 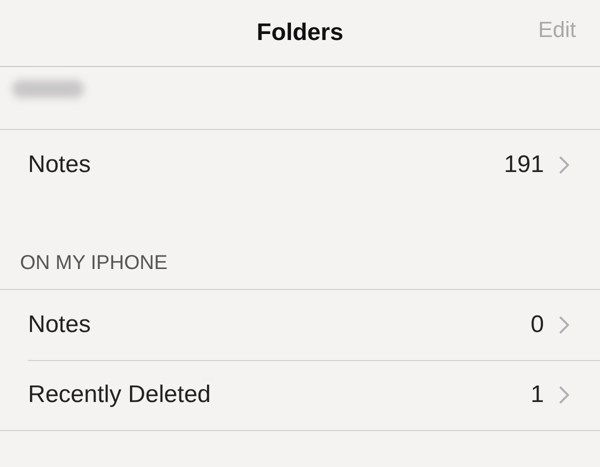 What do you see at coordinates (537, 325) in the screenshot?
I see `note-count: 0` at bounding box center [537, 325].